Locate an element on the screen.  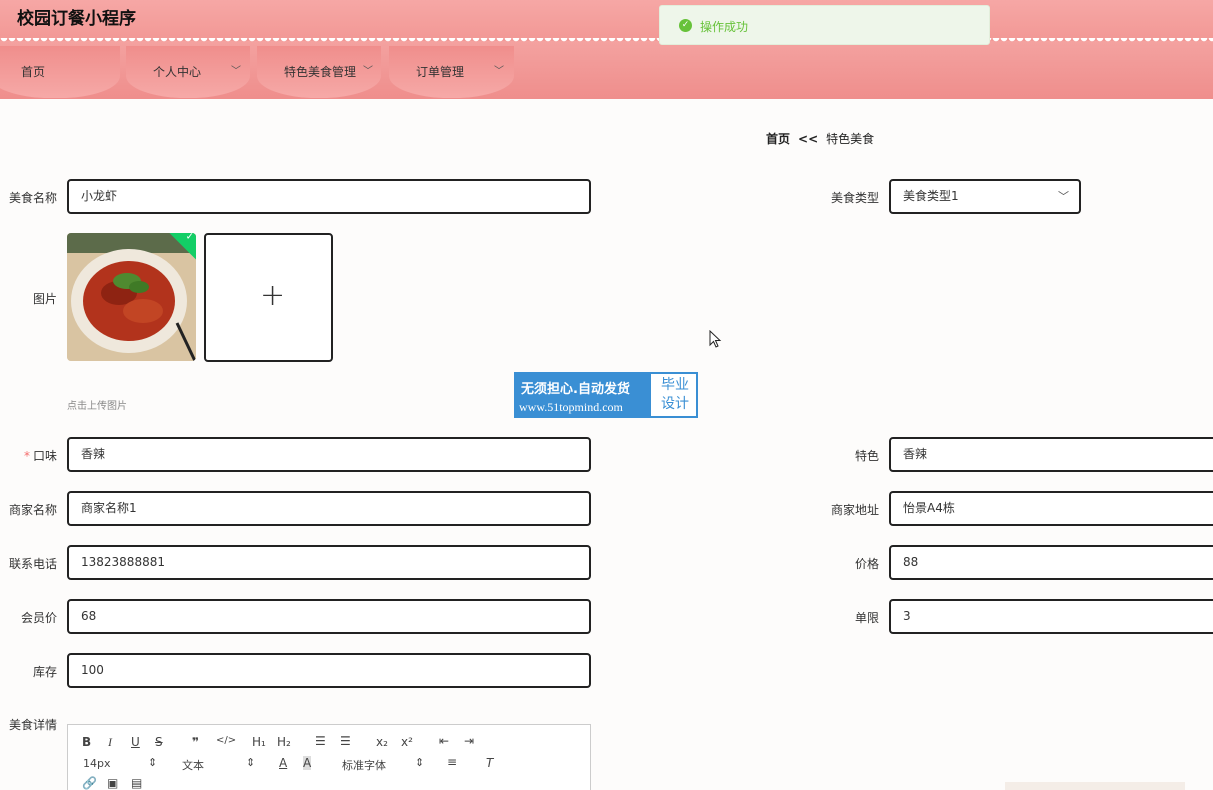
align-icon: ≡ is located at coordinates (452, 762).